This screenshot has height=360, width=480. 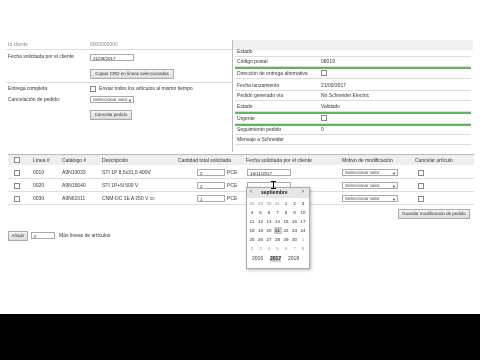 I want to click on calendar-day: 24, so click(x=303, y=230).